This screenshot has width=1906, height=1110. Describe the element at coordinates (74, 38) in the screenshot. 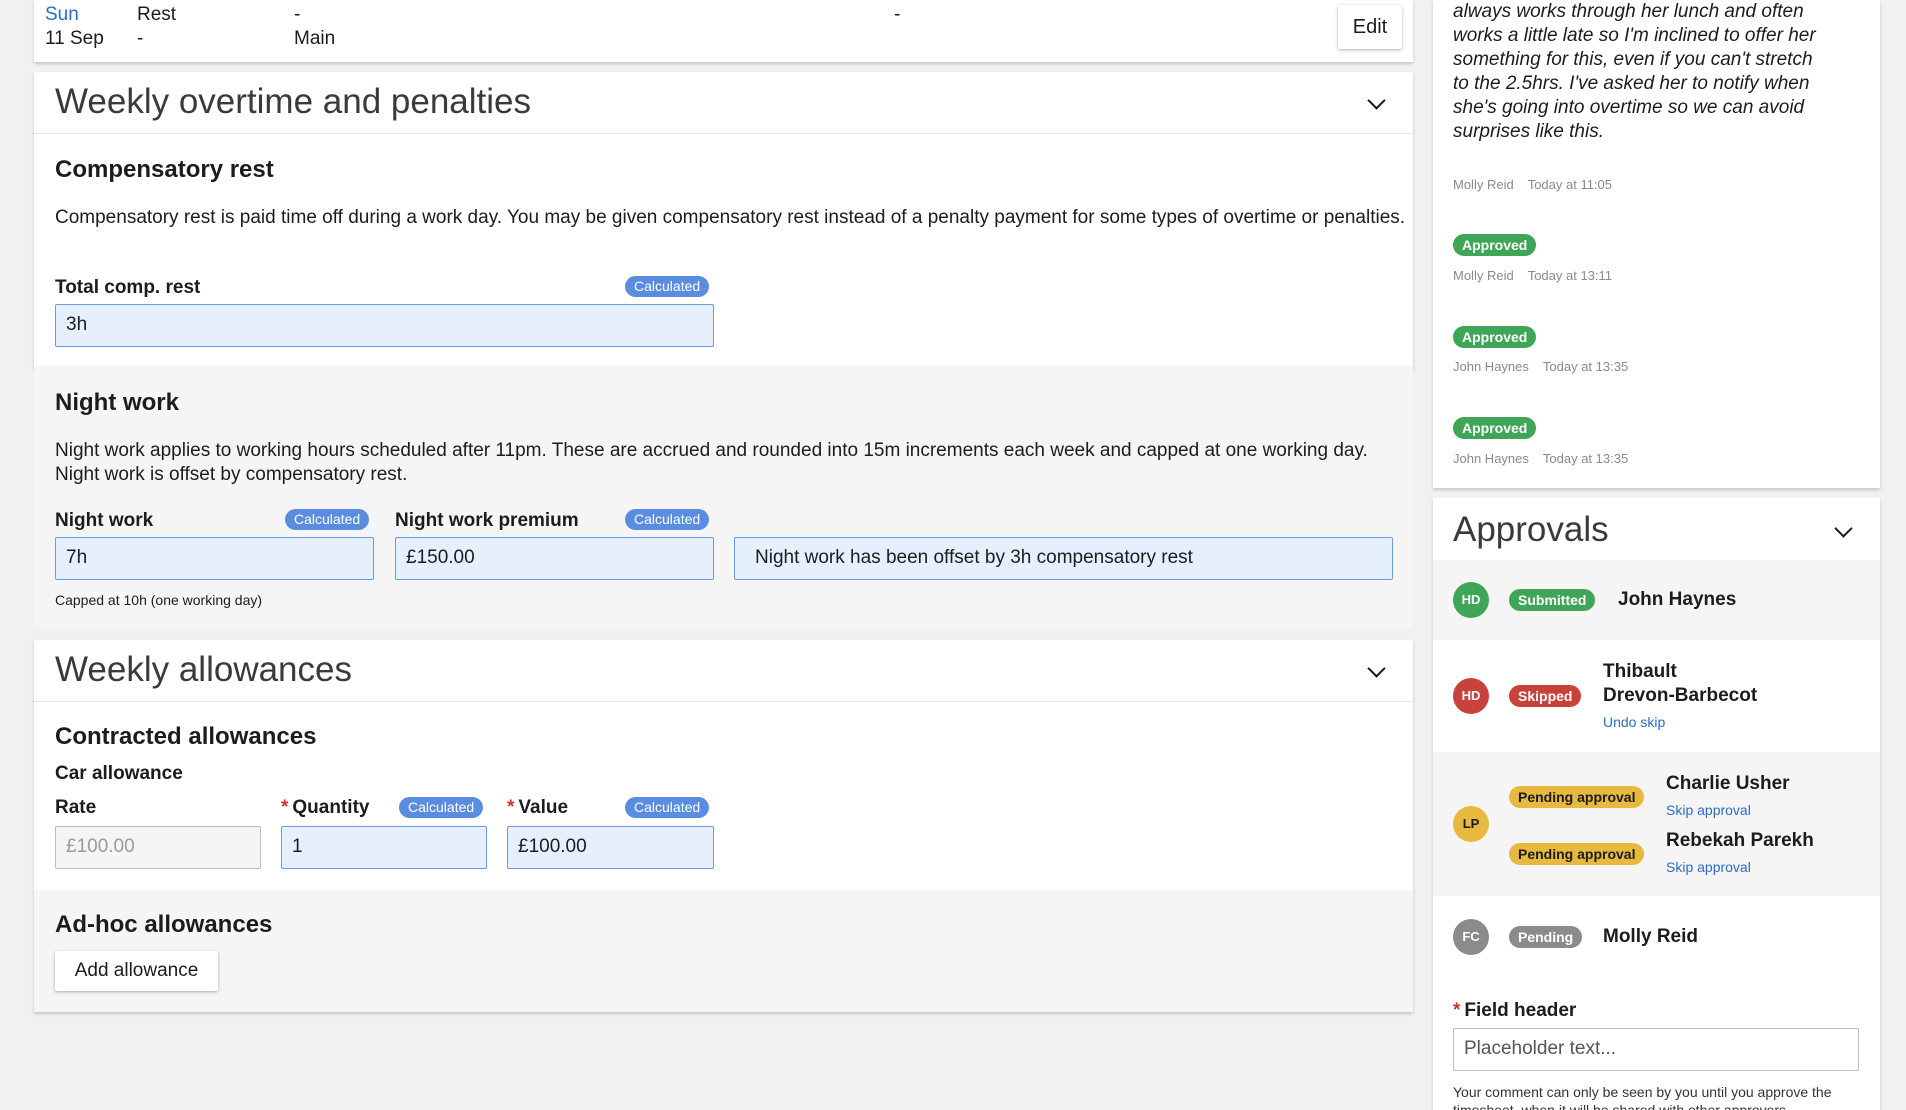

I see `date-label: 11 Sep` at that location.